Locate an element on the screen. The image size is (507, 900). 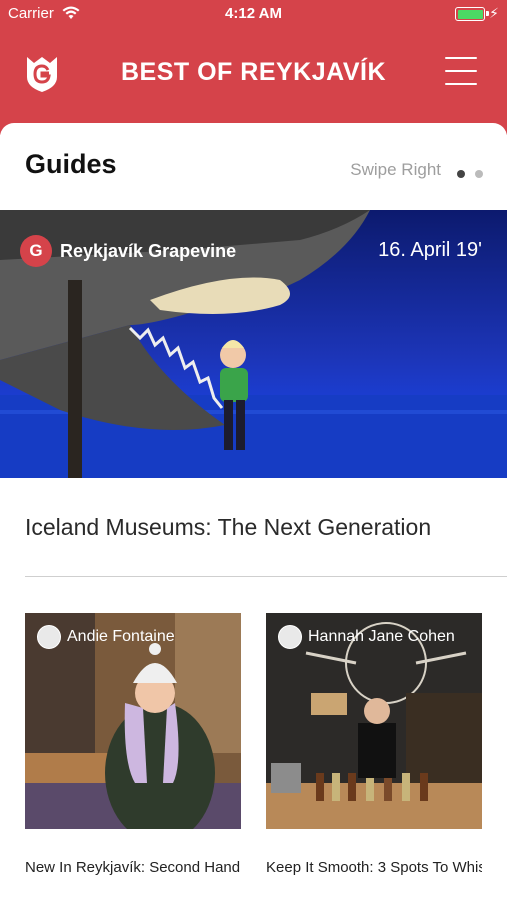
swipe-hint: Swipe Right is located at coordinates (395, 169).